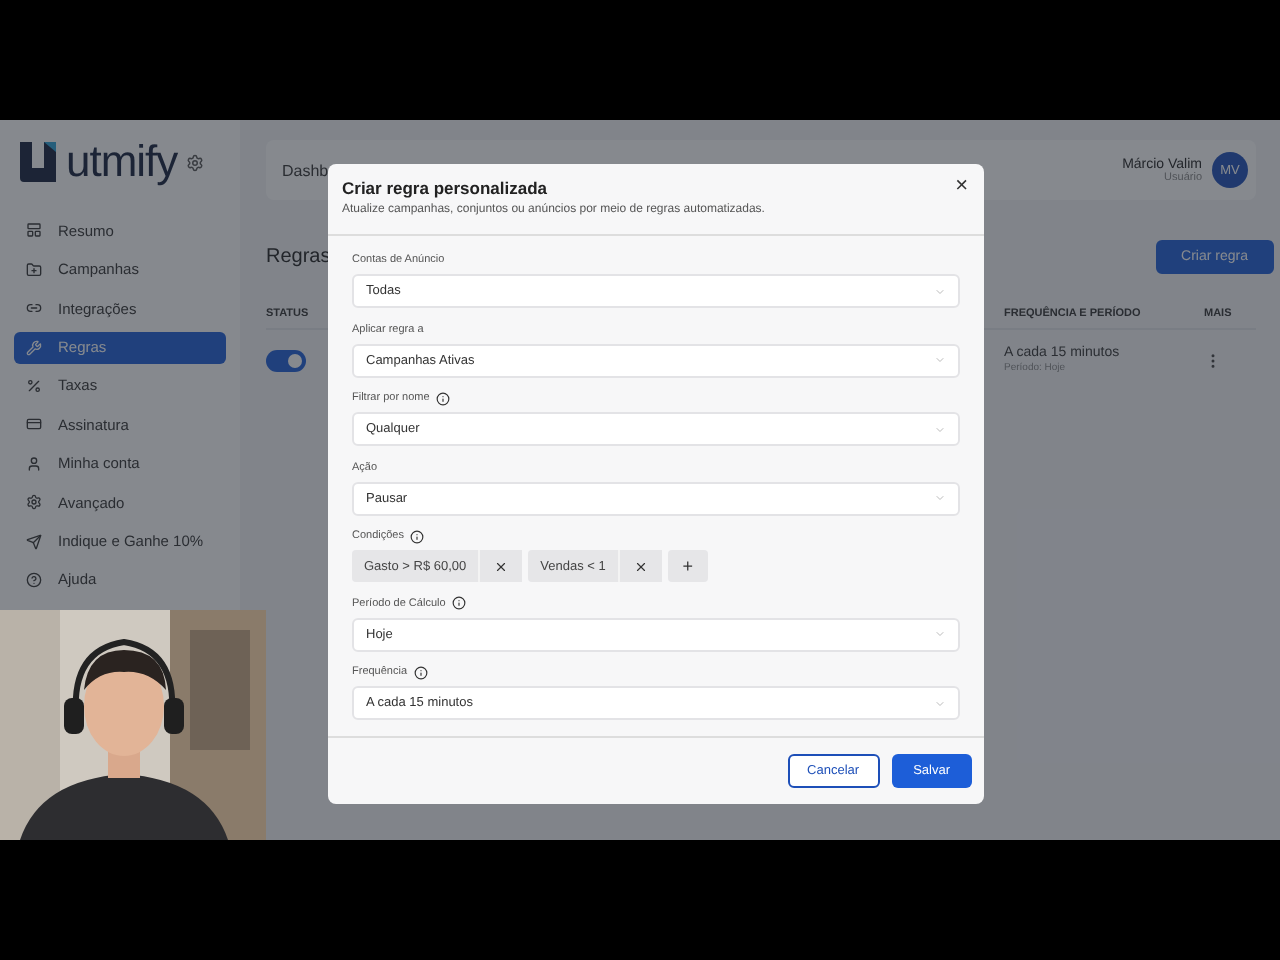 This screenshot has height=960, width=1280. I want to click on close-button: ×, so click(961, 187).